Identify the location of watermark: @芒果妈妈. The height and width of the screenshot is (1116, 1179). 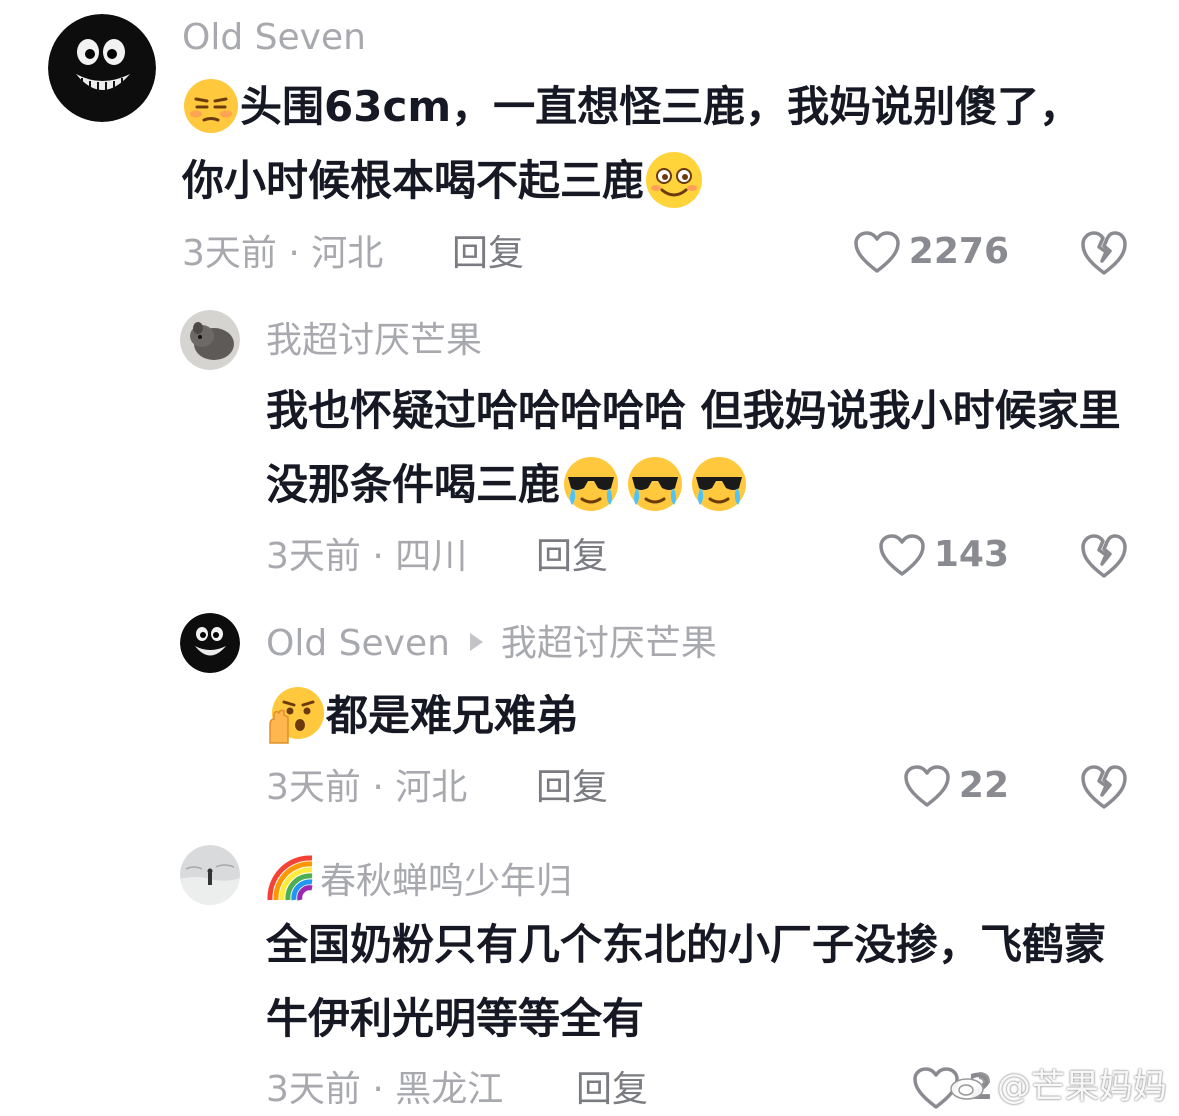
(1058, 1083).